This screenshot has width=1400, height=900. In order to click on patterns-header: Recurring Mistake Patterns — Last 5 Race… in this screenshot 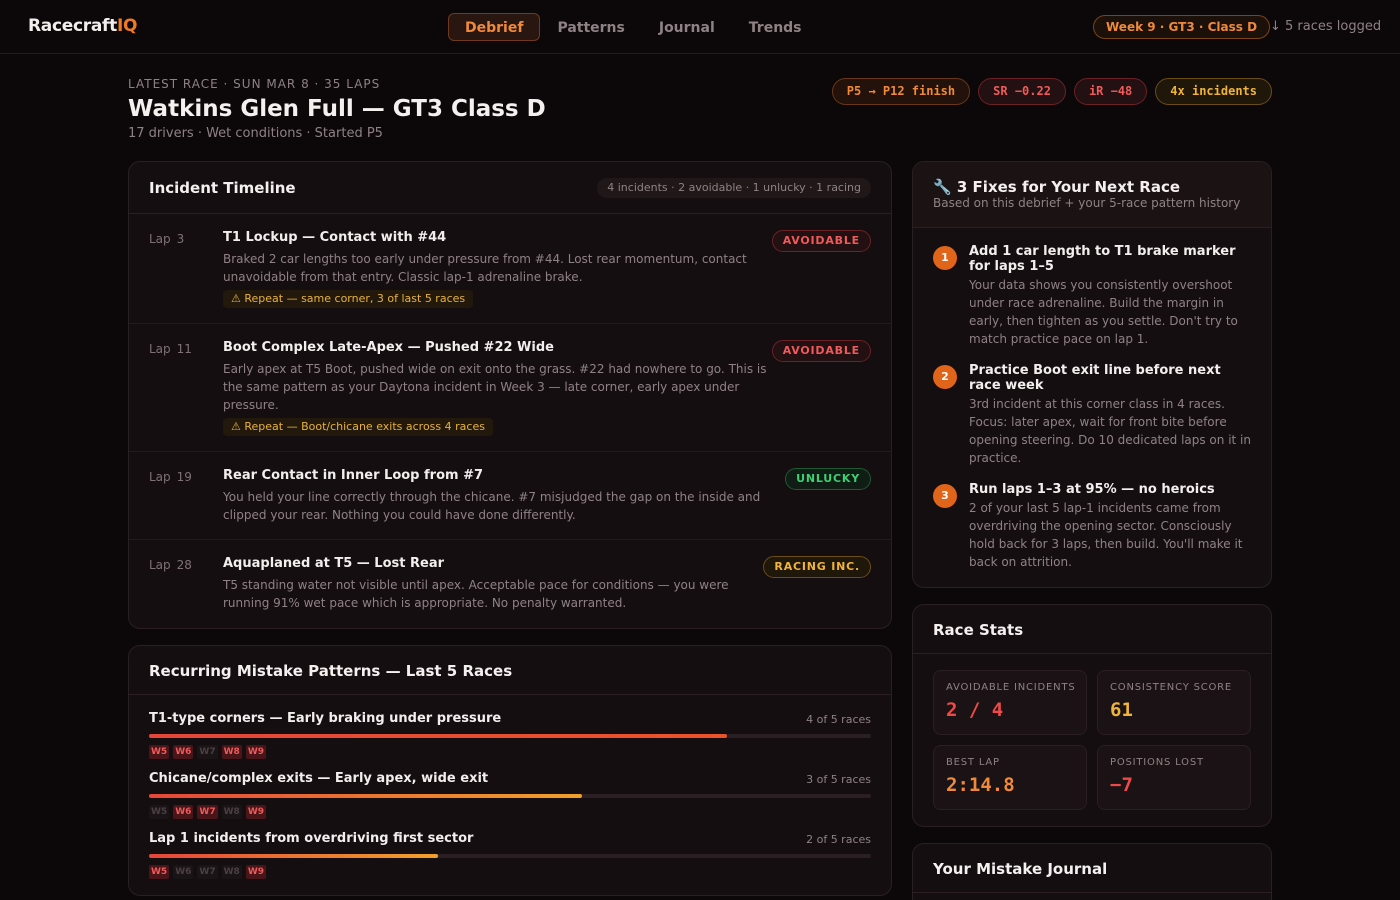, I will do `click(510, 670)`.